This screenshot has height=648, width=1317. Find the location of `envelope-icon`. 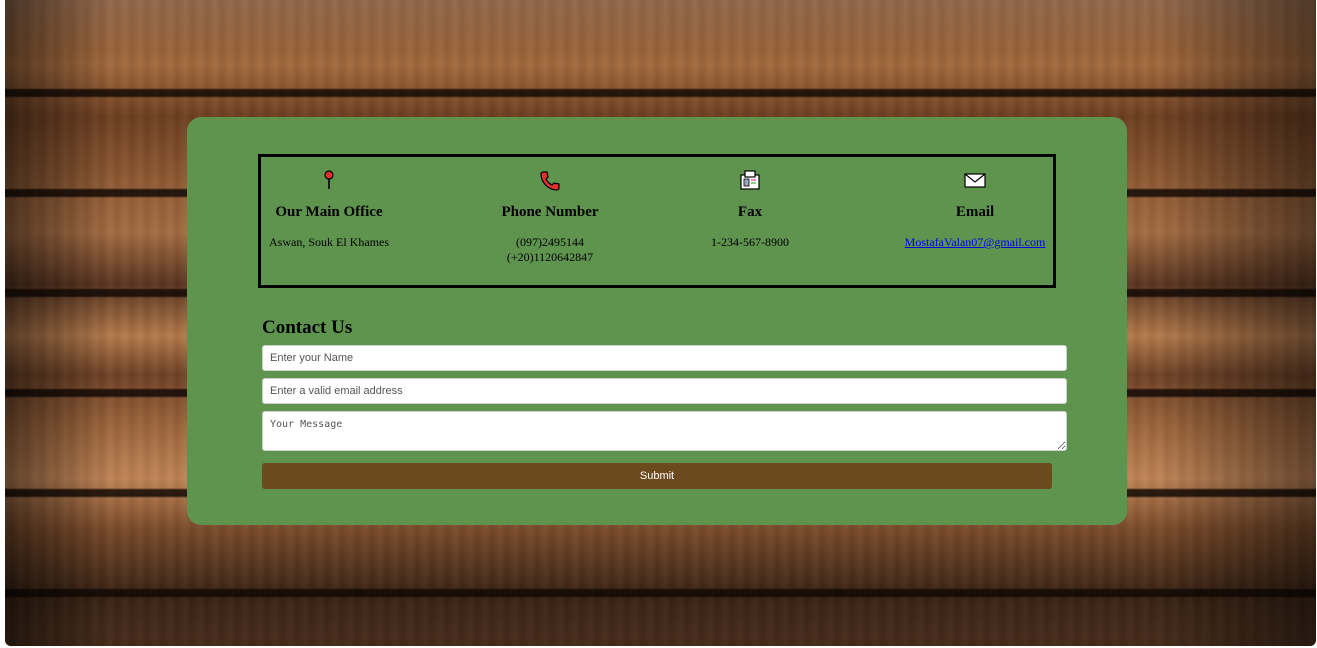

envelope-icon is located at coordinates (975, 180).